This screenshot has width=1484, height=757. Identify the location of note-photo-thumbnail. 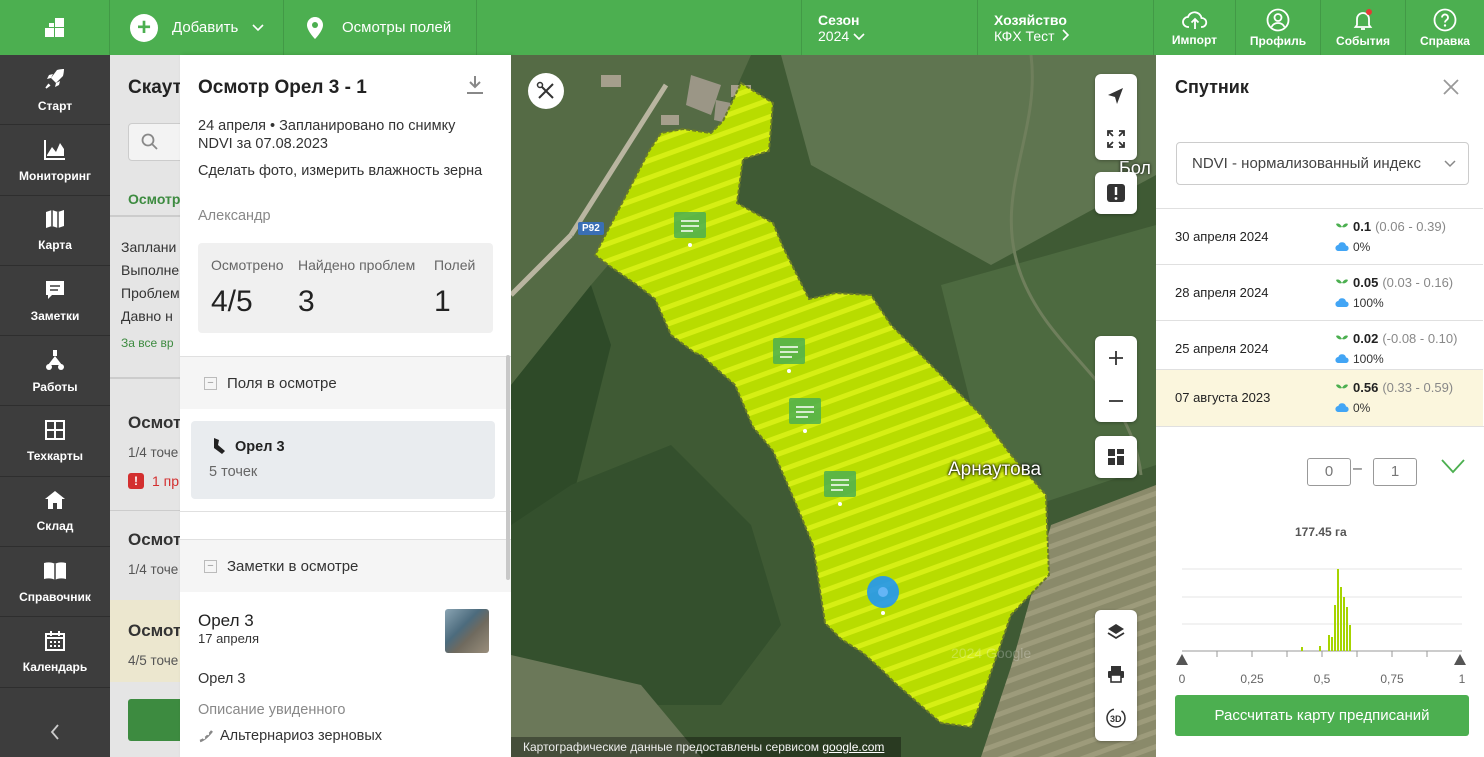
(467, 631).